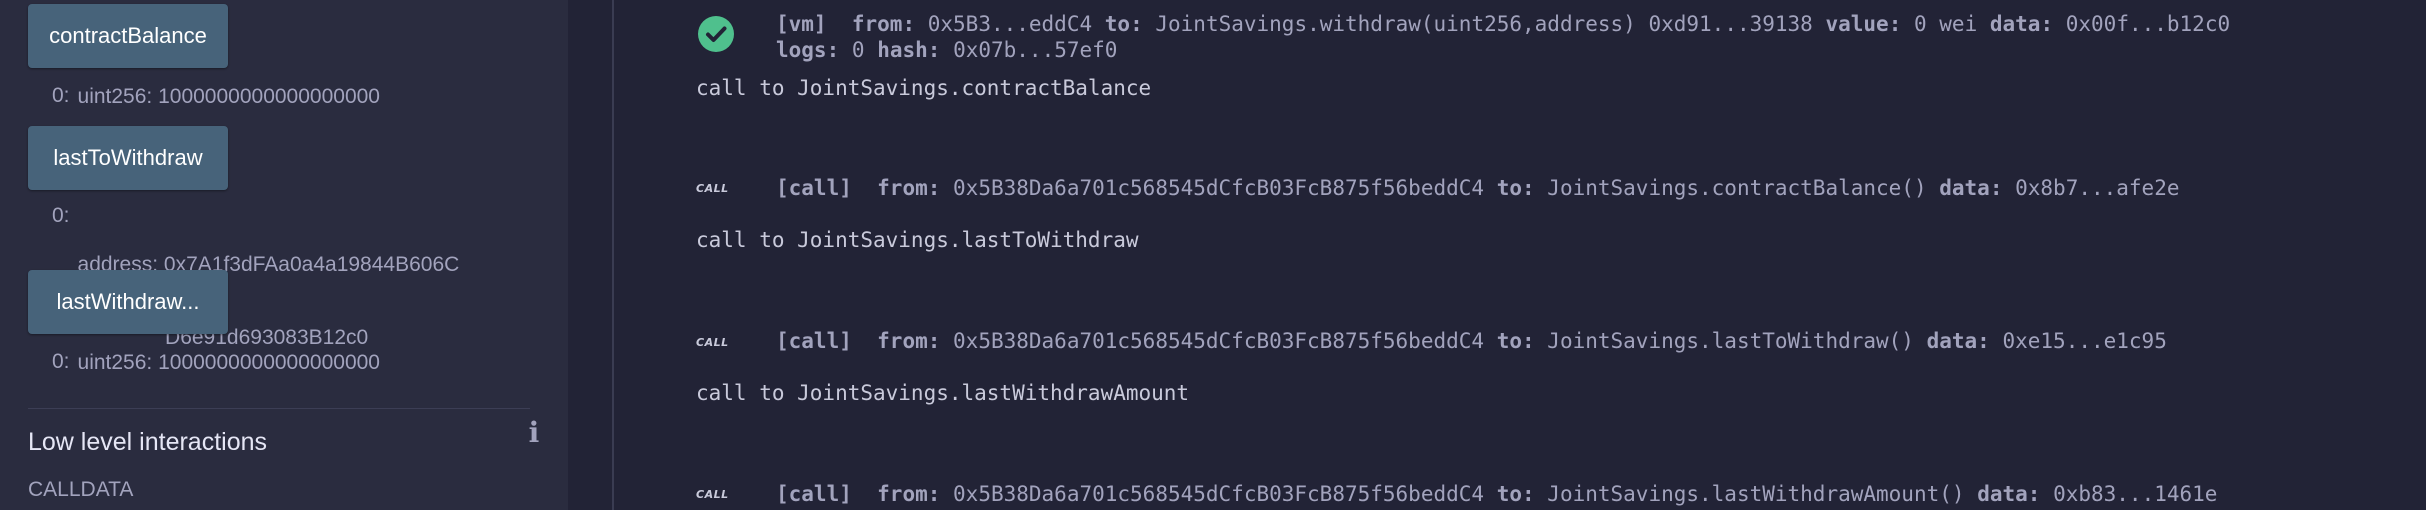  Describe the element at coordinates (2135, 494) in the screenshot. I see `data-value: 0xb83...1461e` at that location.